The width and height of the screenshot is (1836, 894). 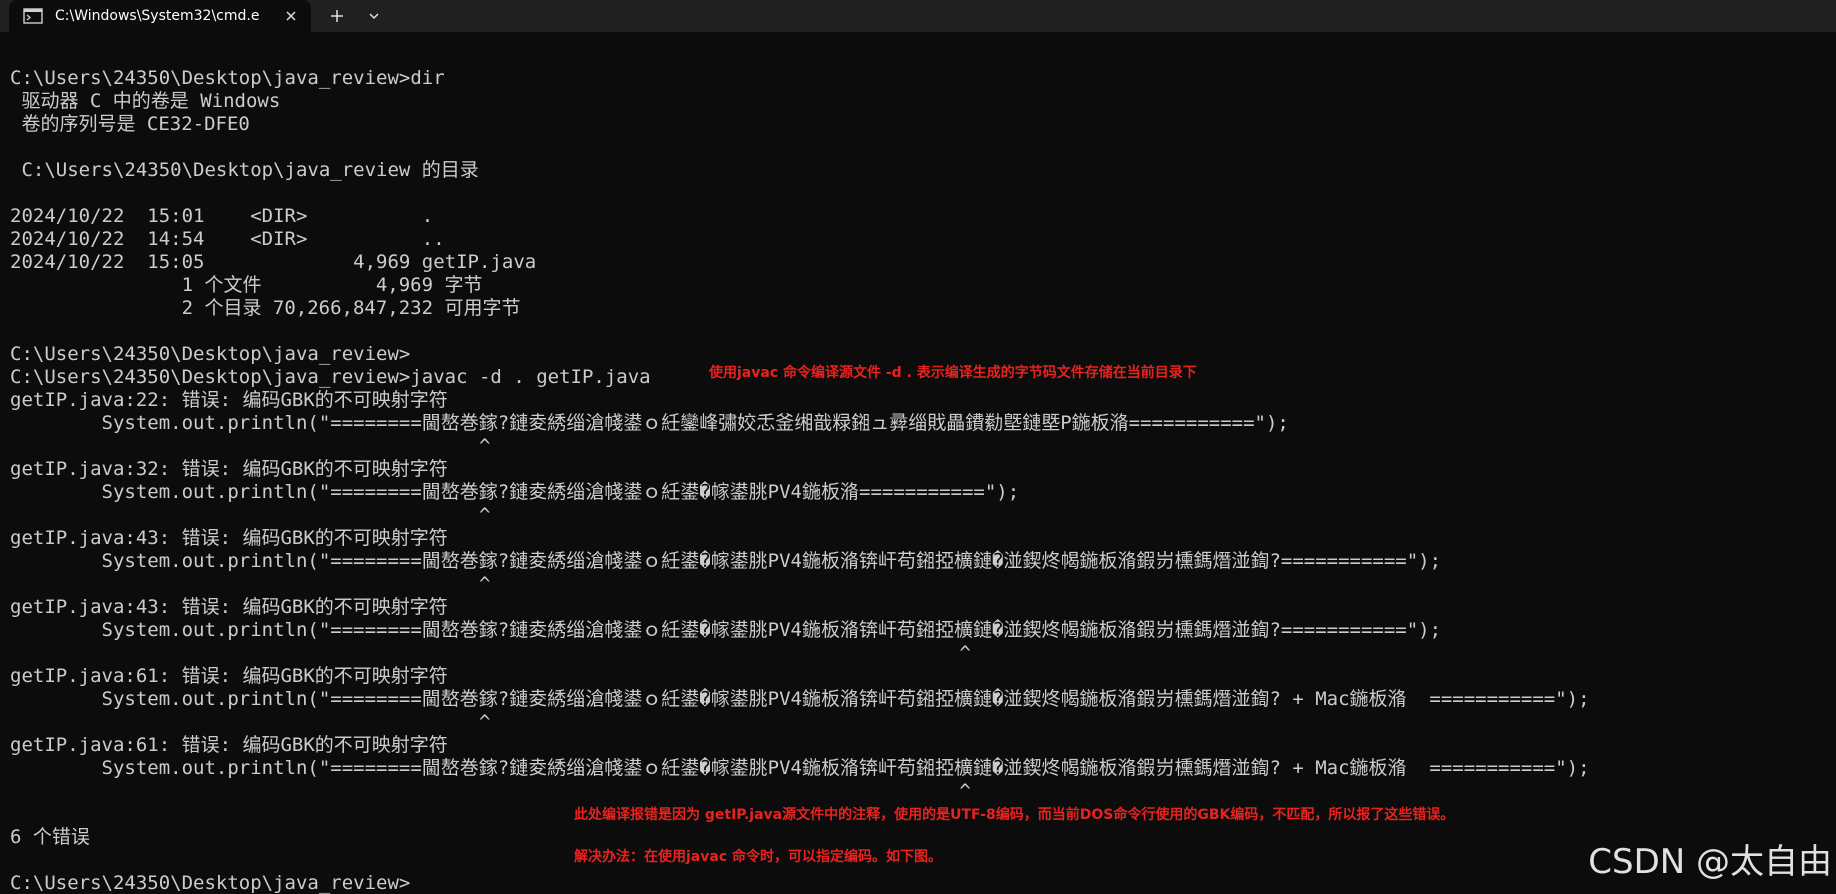 I want to click on terminal-line: 6 个错误, so click(x=50, y=837).